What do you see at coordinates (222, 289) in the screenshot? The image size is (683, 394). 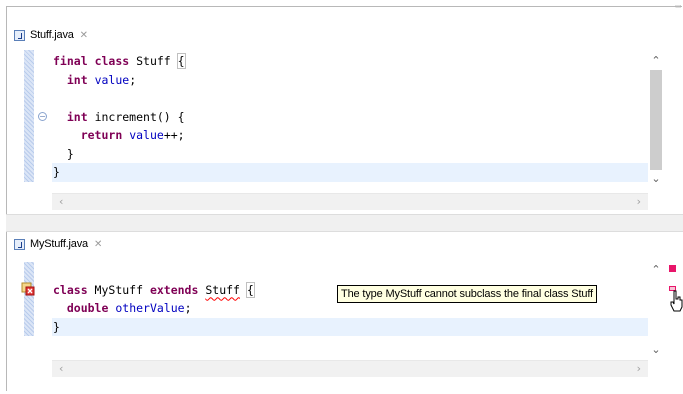 I see `error-underlined-token: Stuff` at bounding box center [222, 289].